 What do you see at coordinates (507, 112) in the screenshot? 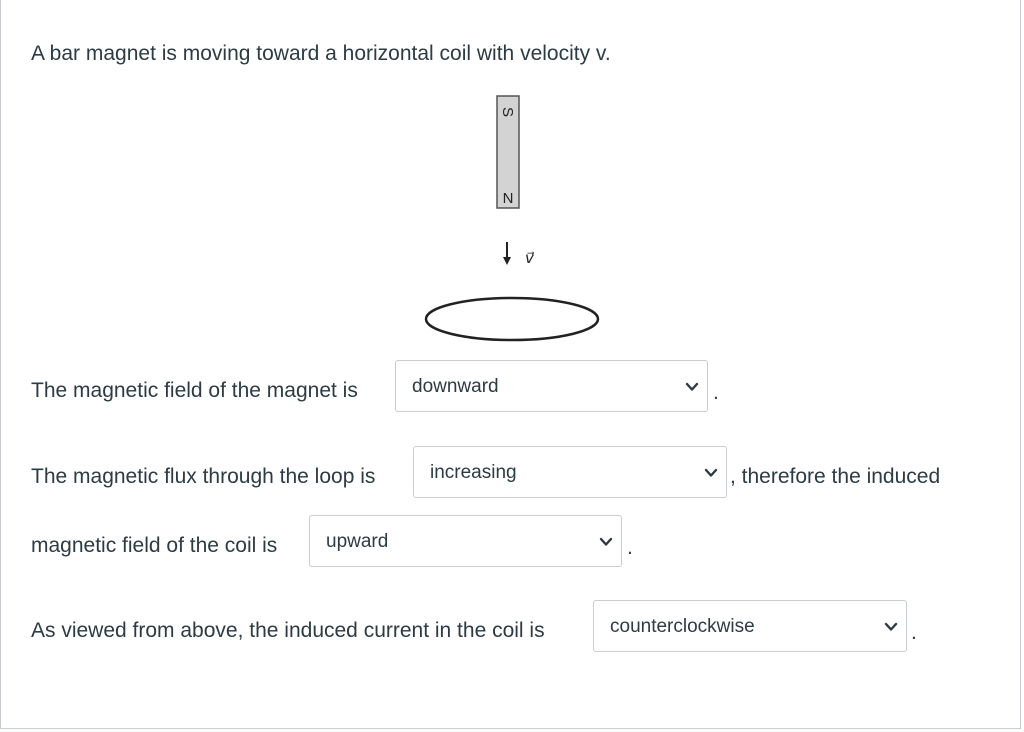
I see `magnet-south-label: S` at bounding box center [507, 112].